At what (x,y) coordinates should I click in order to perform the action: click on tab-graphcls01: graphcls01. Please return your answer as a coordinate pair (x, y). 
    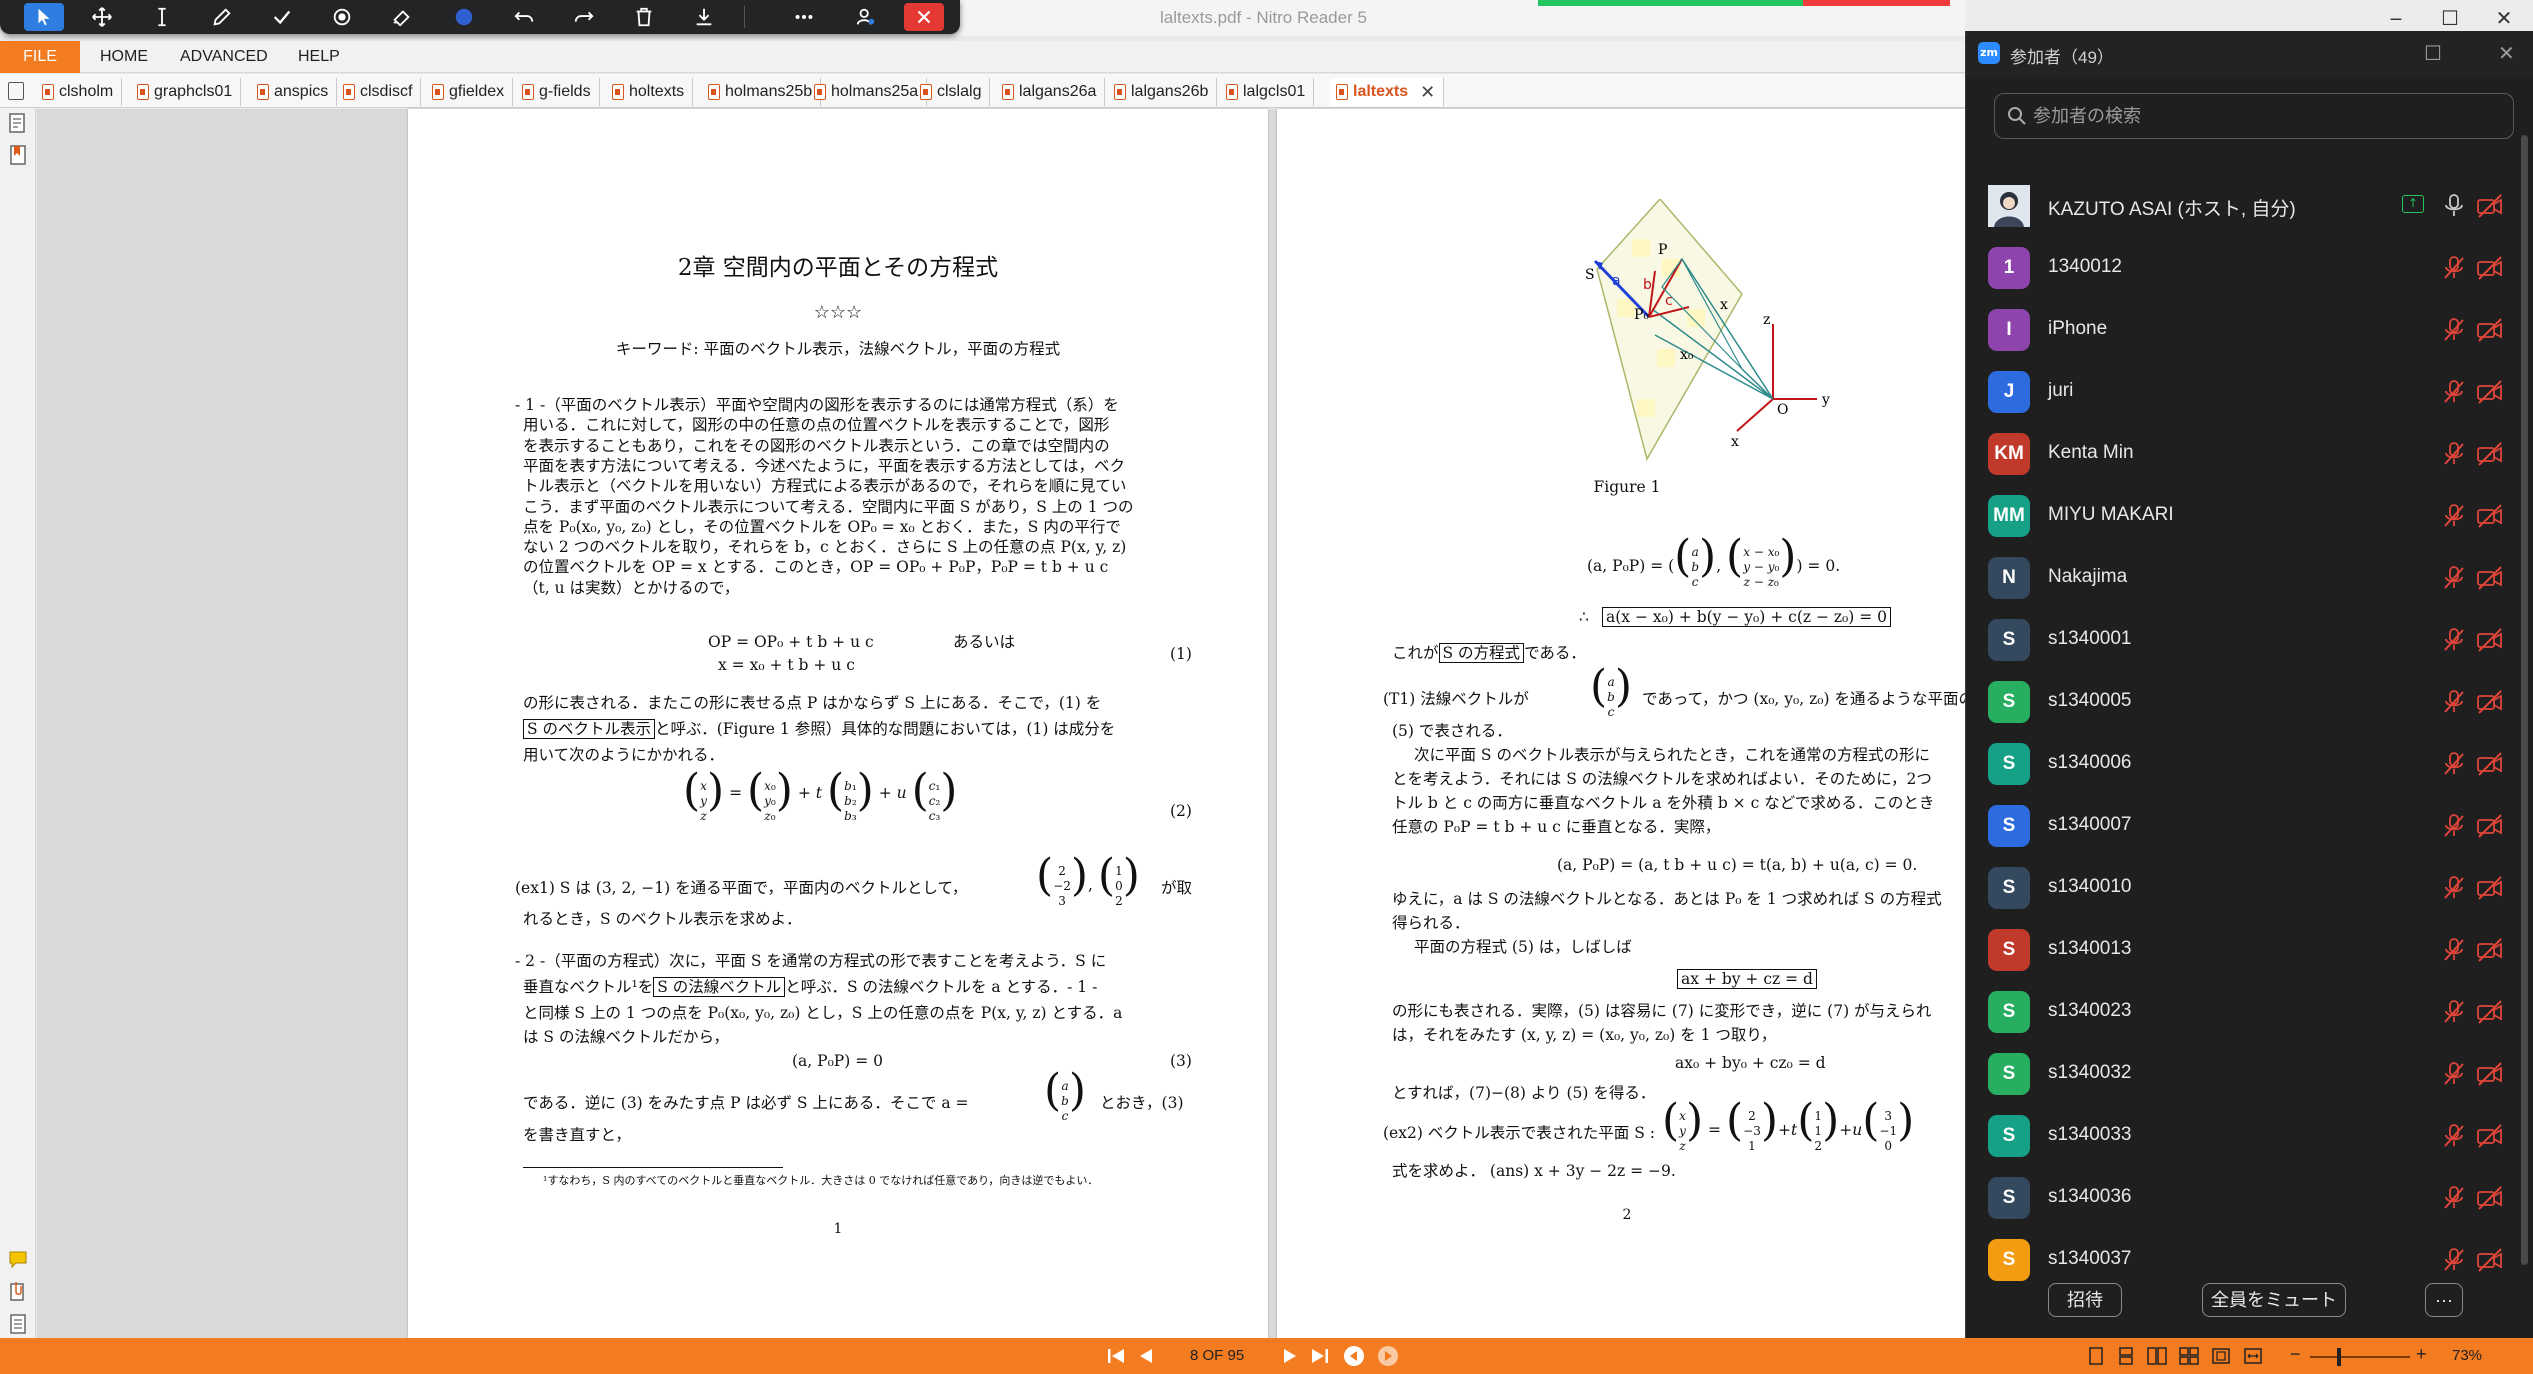
    Looking at the image, I should click on (186, 92).